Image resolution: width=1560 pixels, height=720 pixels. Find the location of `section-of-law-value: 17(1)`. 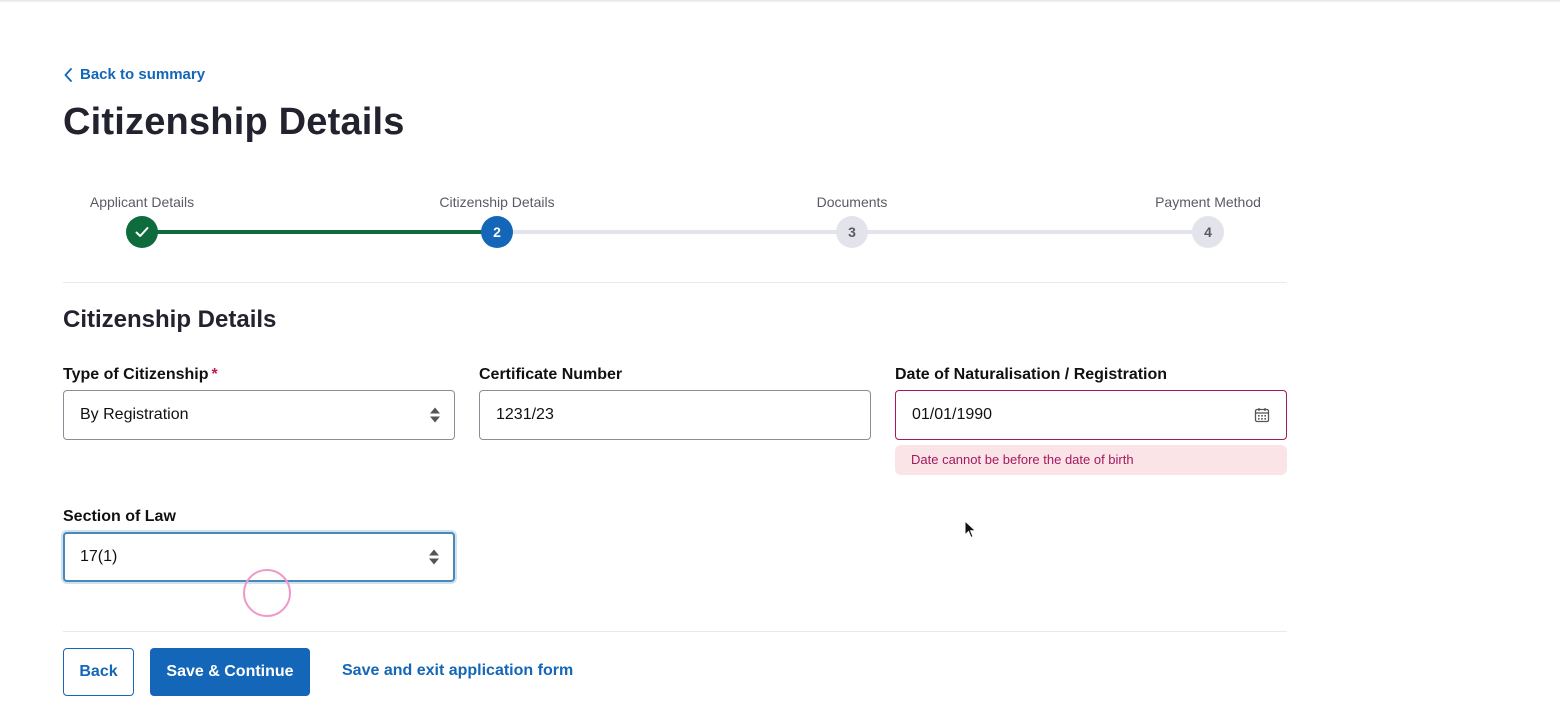

section-of-law-value: 17(1) is located at coordinates (99, 556).